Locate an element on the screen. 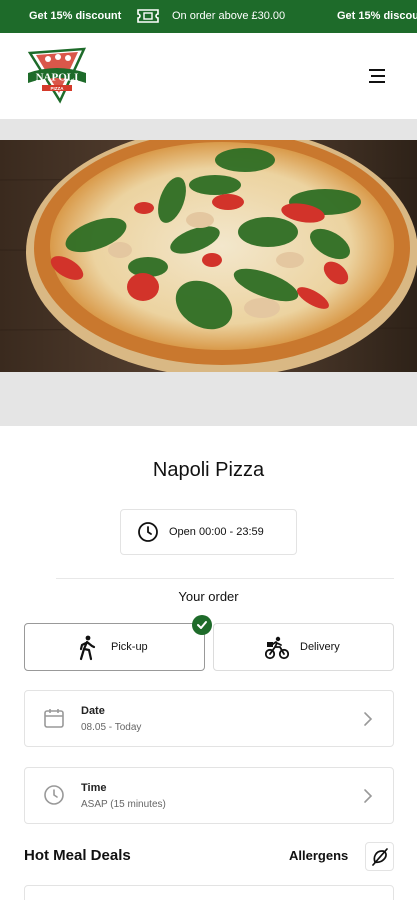  menu-section-title: Hot Meal Deals is located at coordinates (77, 855).